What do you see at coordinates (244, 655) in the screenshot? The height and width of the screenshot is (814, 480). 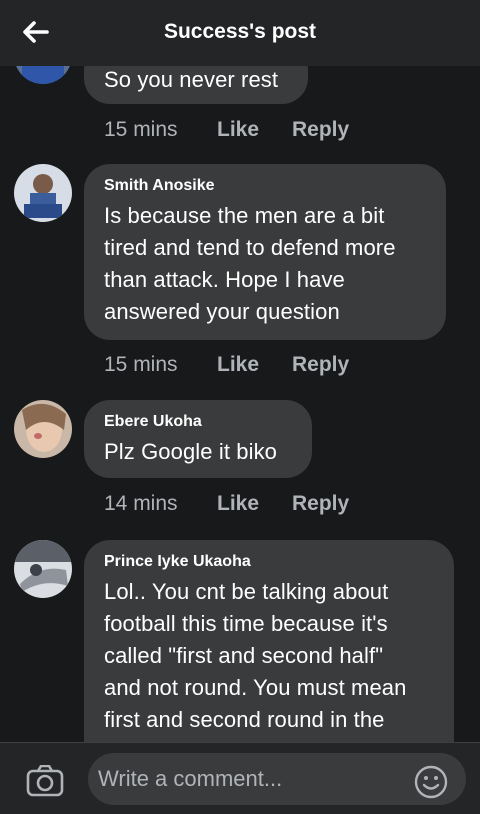 I see `comment-text-line: called "first and second half"` at bounding box center [244, 655].